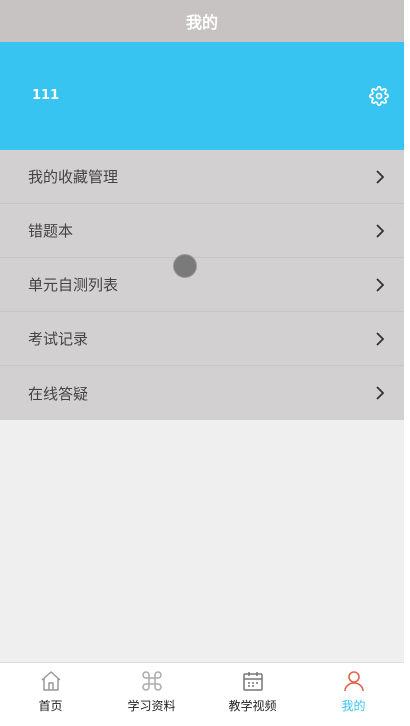 This screenshot has width=410, height=726. Describe the element at coordinates (73, 285) in the screenshot. I see `menu-item-label: 单元自测列表` at that location.